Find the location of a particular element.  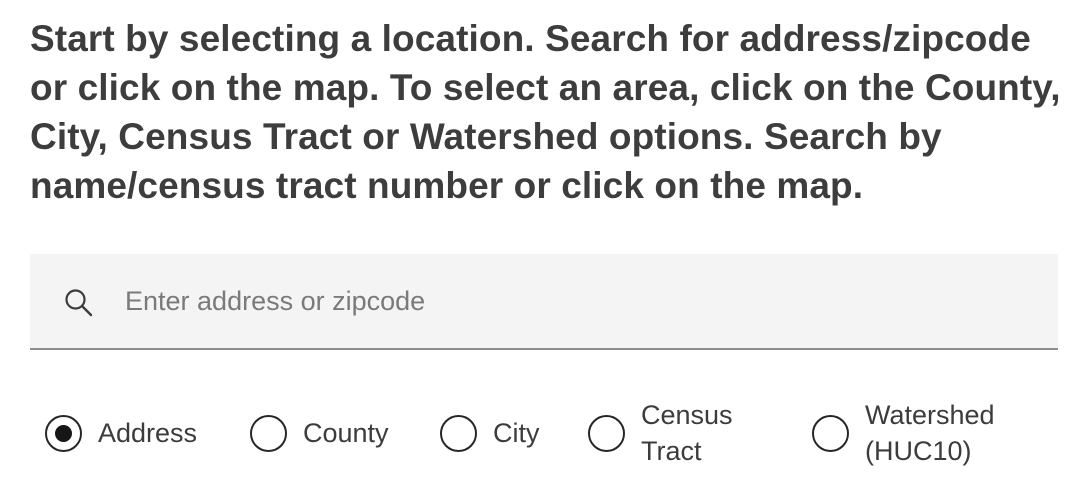

radio-label-address: Address is located at coordinates (148, 433).